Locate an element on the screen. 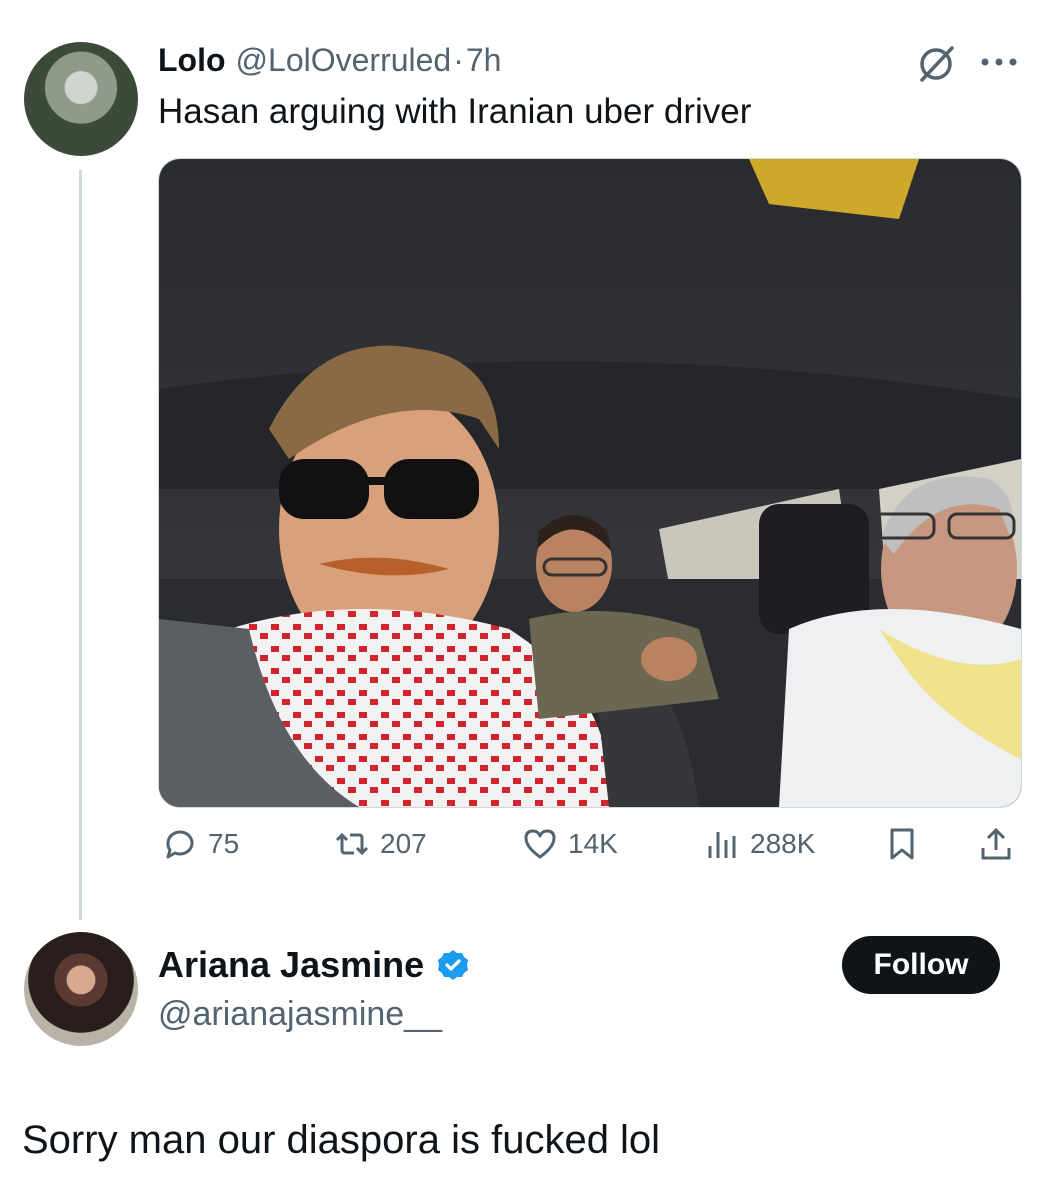 The width and height of the screenshot is (1043, 1200). views-button: 288K is located at coordinates (759, 844).